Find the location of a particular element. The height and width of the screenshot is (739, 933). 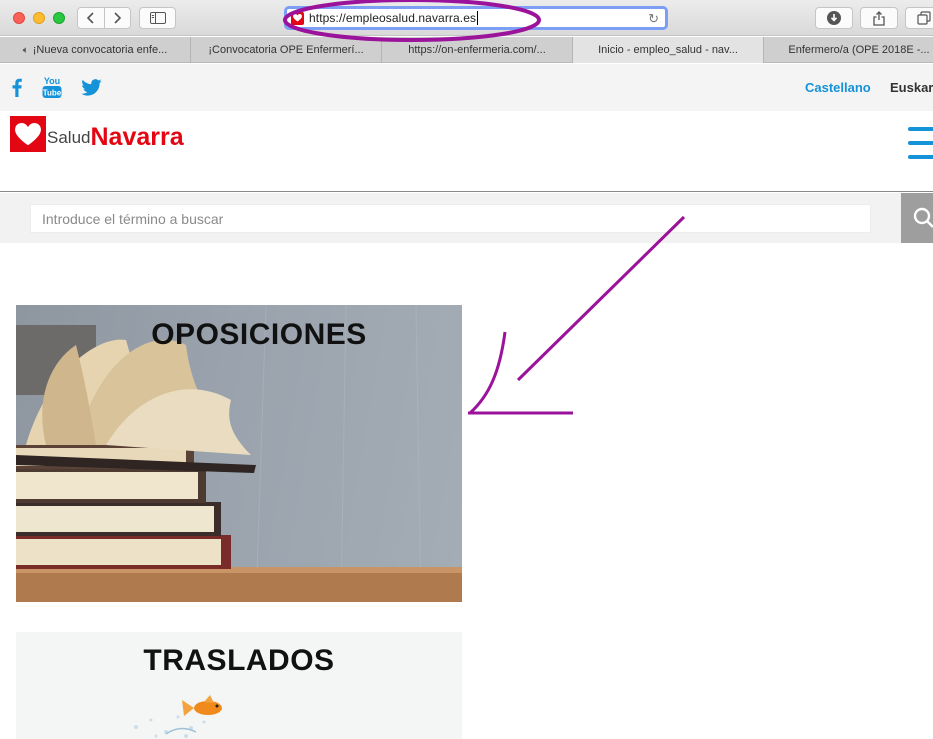

tab-overview-button is located at coordinates (919, 18).